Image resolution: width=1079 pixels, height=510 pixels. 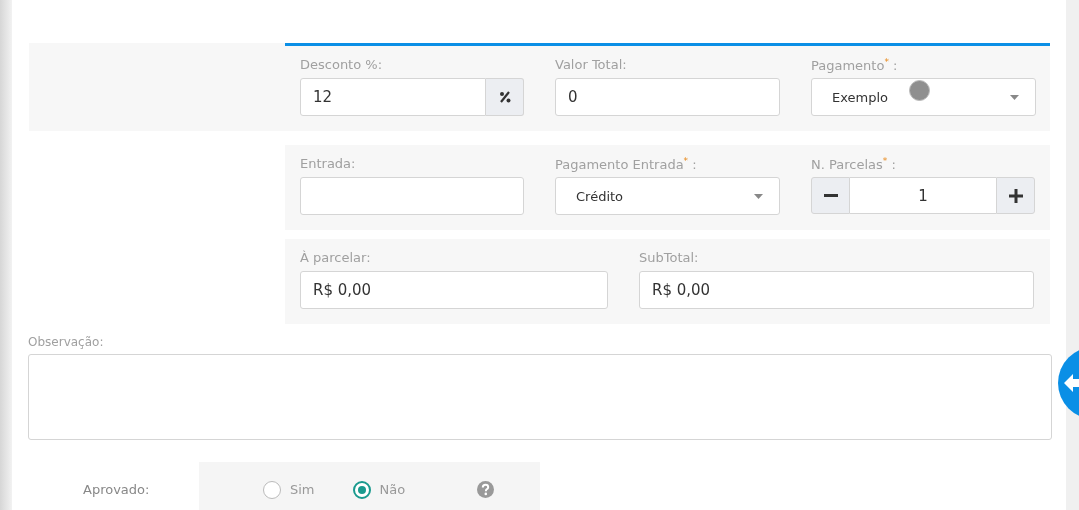 I want to click on field-label: Valor Total:, so click(x=591, y=65).